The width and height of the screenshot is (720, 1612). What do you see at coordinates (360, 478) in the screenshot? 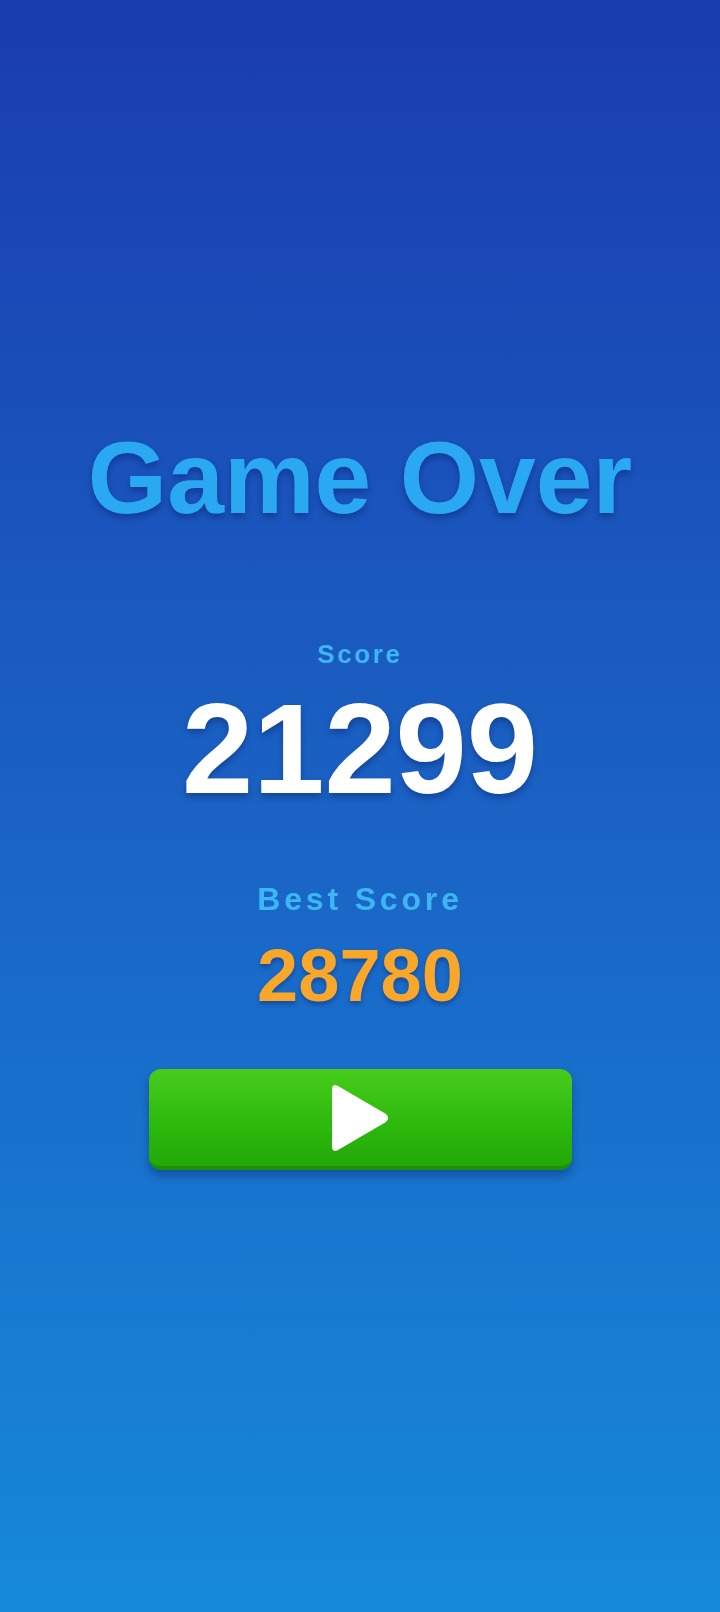
I see `game-over-title: Game Over` at bounding box center [360, 478].